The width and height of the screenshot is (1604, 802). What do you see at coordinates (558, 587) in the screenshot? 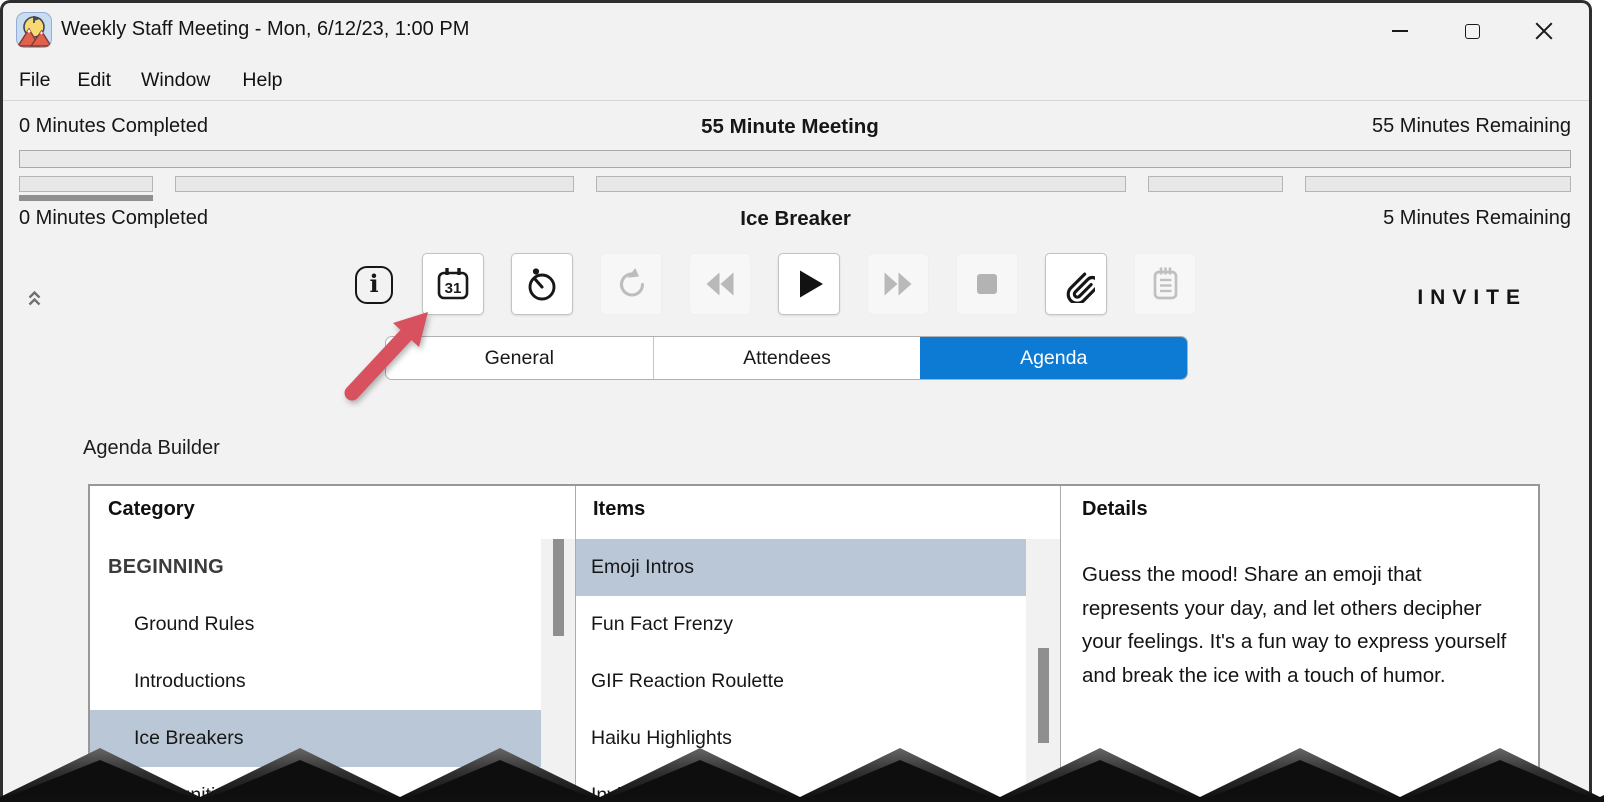
I see `category-scrollbar-thumb` at bounding box center [558, 587].